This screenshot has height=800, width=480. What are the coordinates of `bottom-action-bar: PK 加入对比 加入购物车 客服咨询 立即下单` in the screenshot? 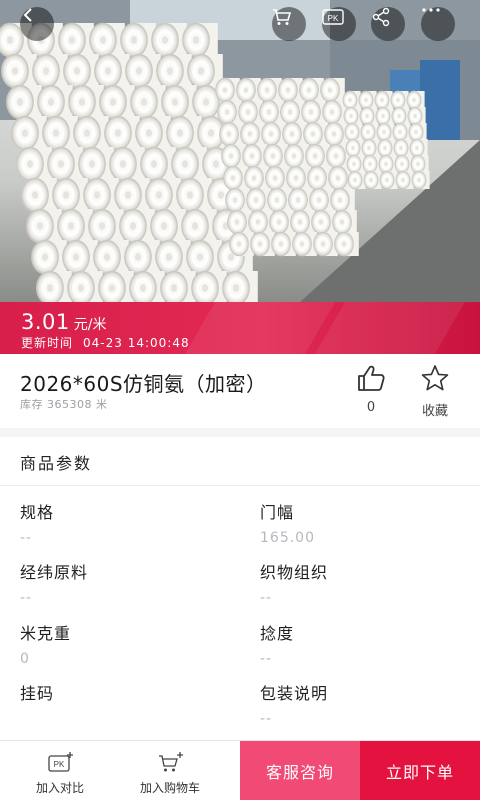 It's located at (240, 770).